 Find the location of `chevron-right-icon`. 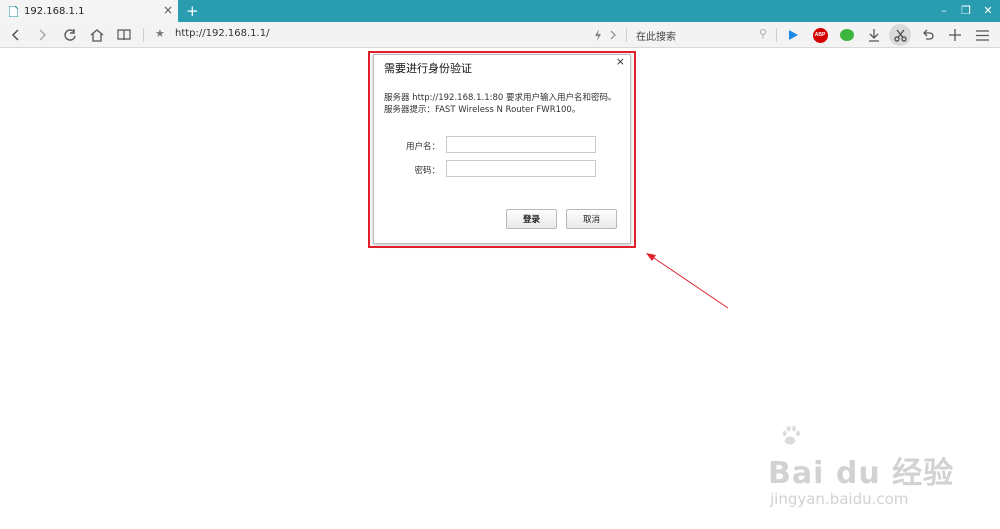

chevron-right-icon is located at coordinates (613, 35).